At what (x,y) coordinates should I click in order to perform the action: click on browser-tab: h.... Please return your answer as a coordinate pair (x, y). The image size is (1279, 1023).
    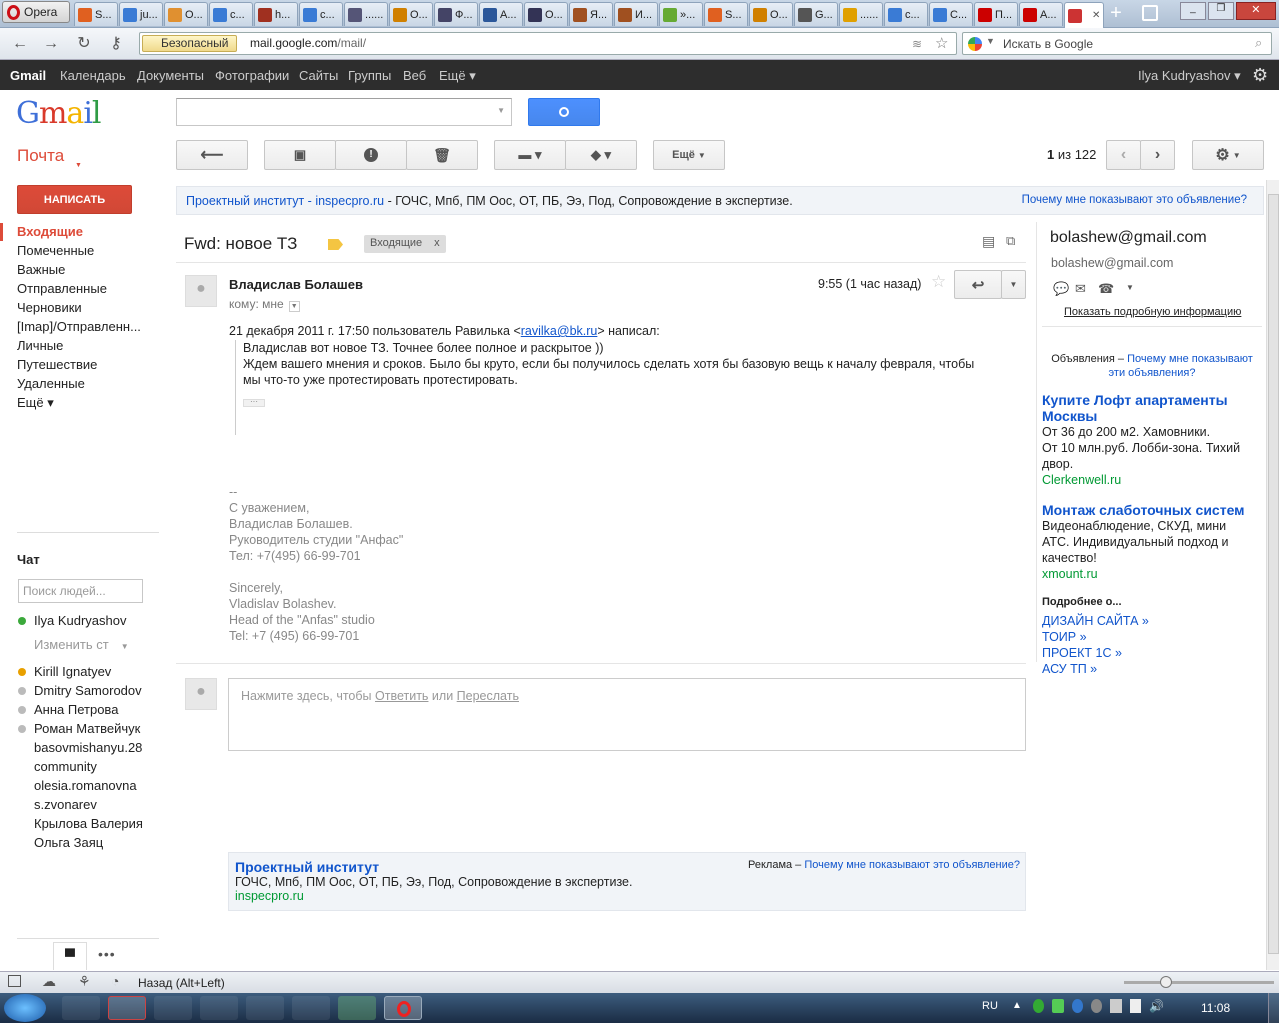
    Looking at the image, I should click on (276, 14).